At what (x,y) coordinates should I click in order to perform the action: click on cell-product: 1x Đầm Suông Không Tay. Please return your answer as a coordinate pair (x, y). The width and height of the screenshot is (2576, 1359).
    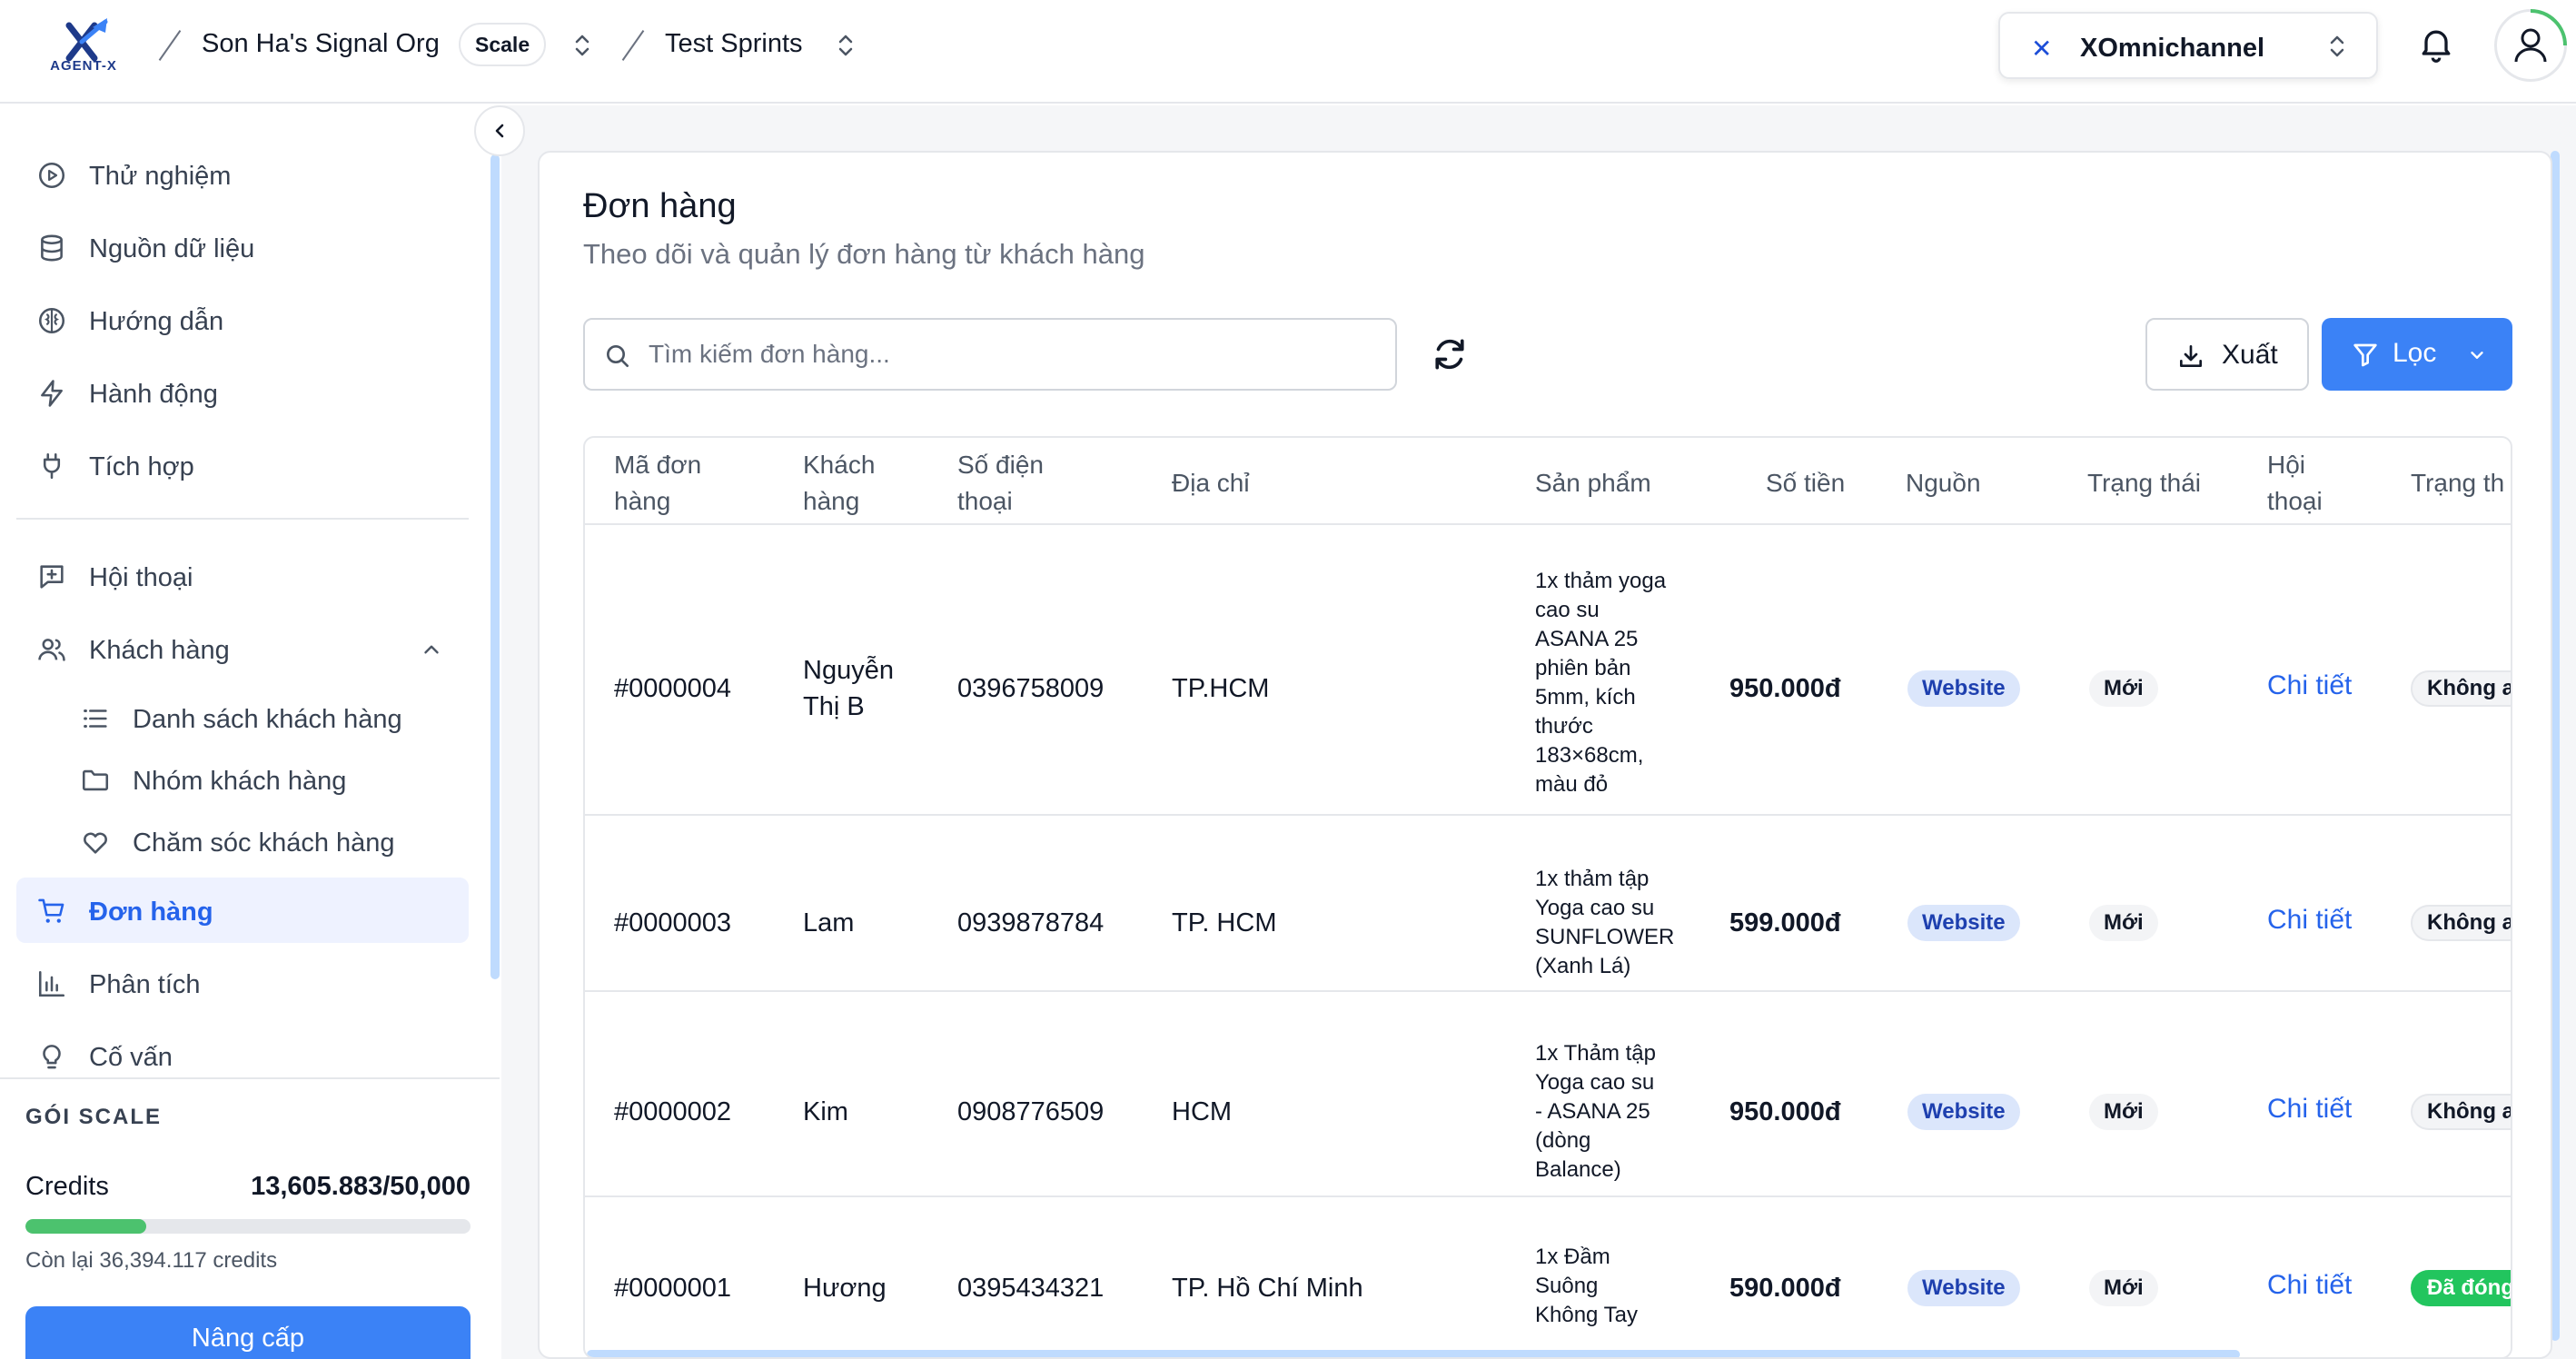
    Looking at the image, I should click on (1586, 1286).